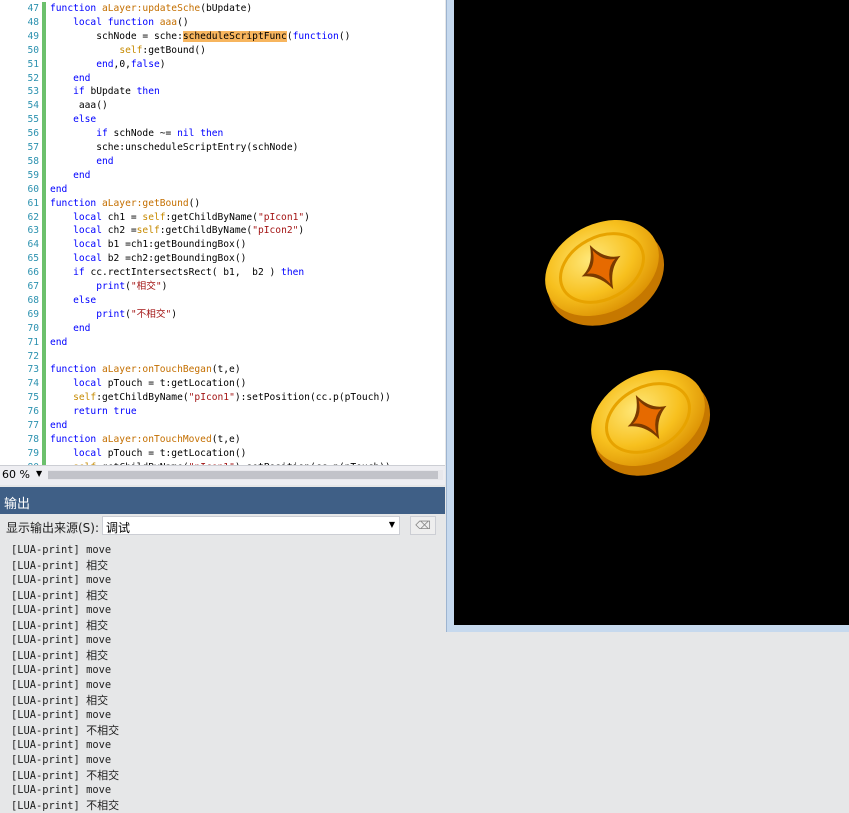 This screenshot has height=813, width=849. I want to click on code-line: 57 sche:unscheduleScriptEntry(schNode), so click(222, 148).